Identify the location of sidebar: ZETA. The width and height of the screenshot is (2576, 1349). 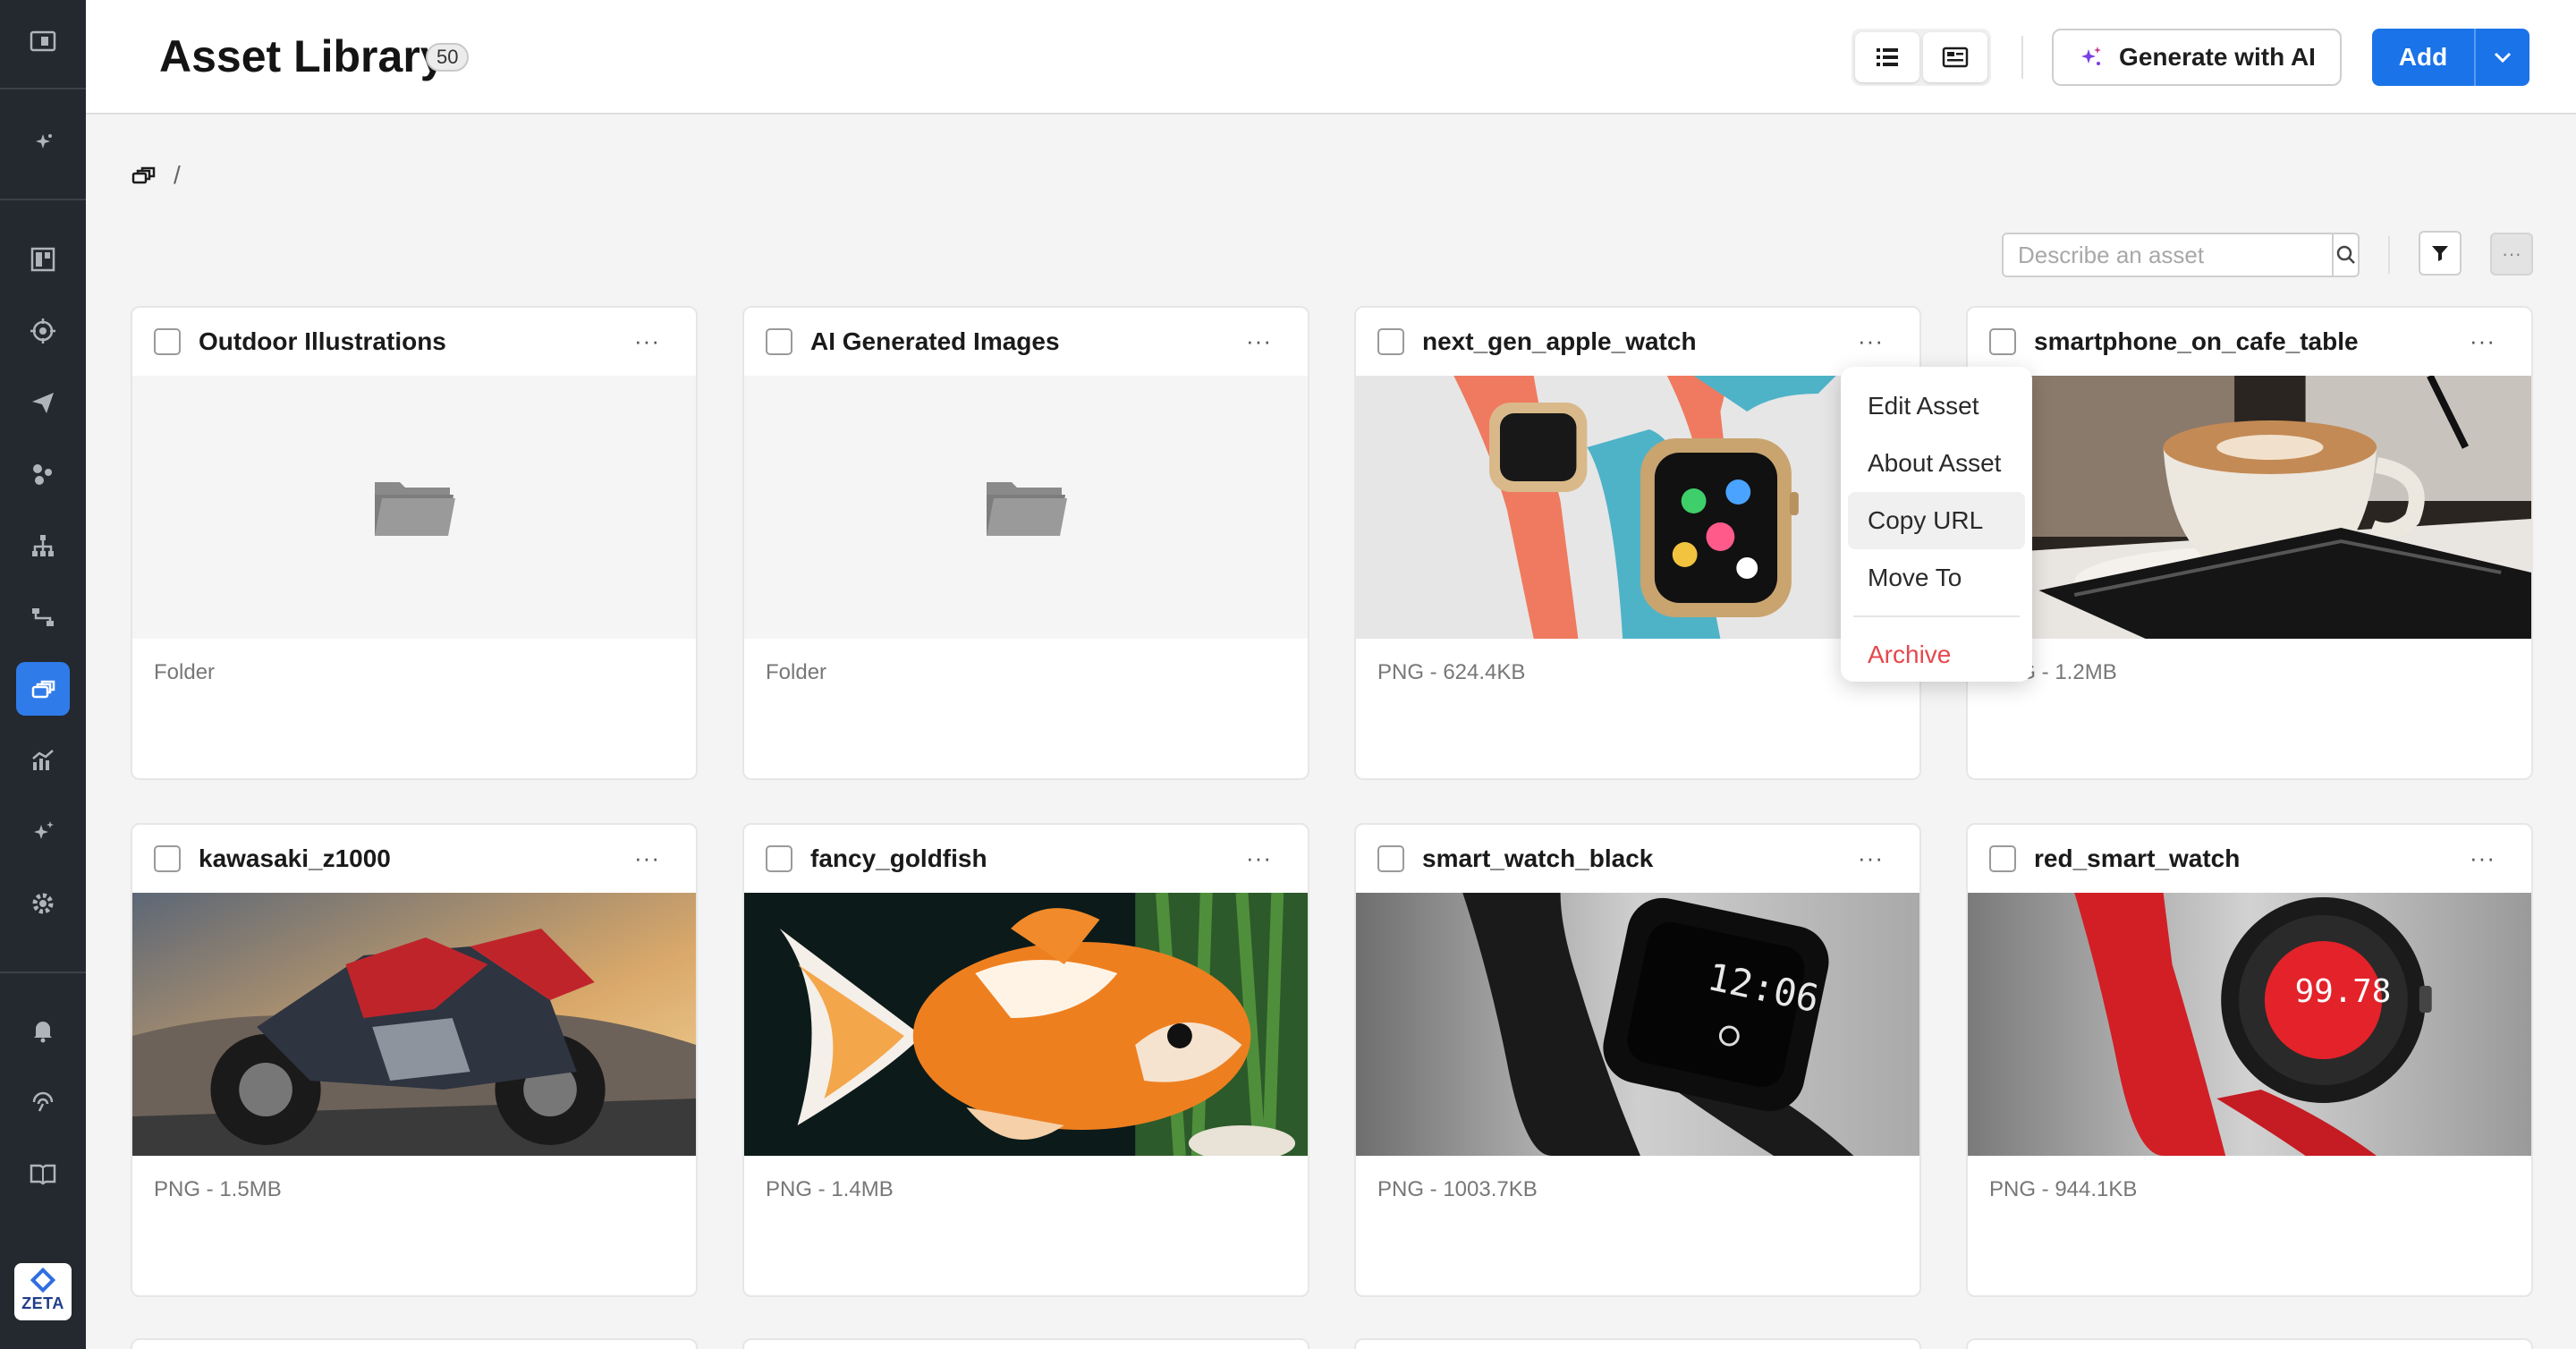
(43, 674).